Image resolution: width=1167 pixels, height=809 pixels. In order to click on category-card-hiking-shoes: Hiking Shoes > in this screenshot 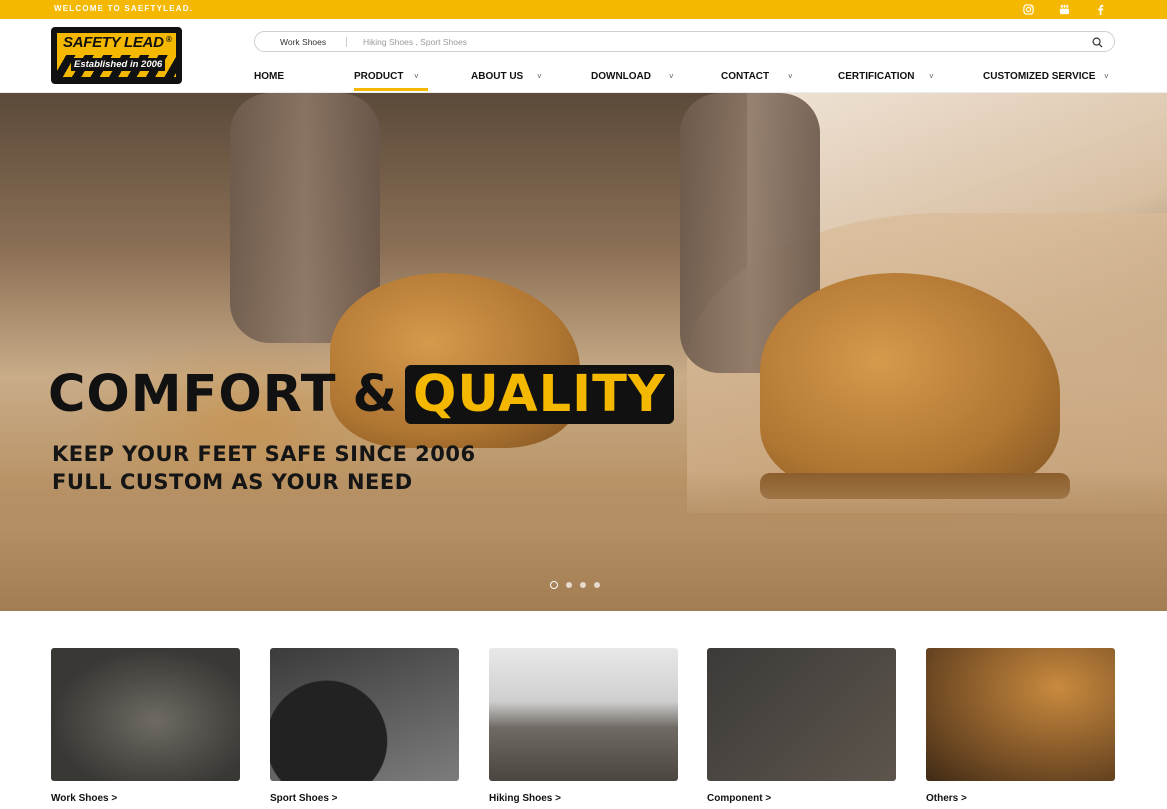, I will do `click(583, 726)`.